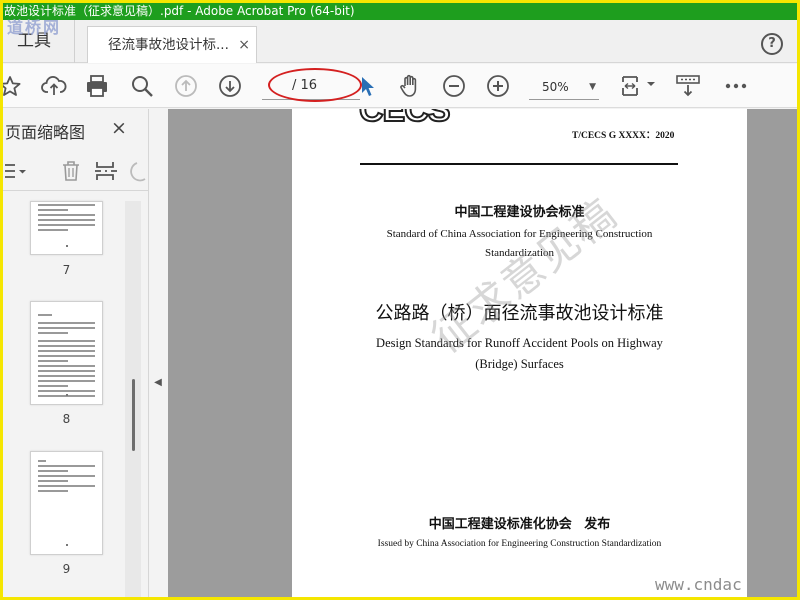  Describe the element at coordinates (71, 171) in the screenshot. I see `delete-page-icon` at that location.